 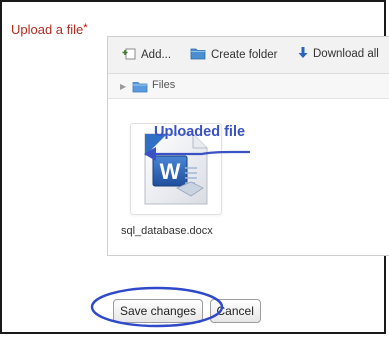 I want to click on file-name: sql_database.docx, so click(x=167, y=231).